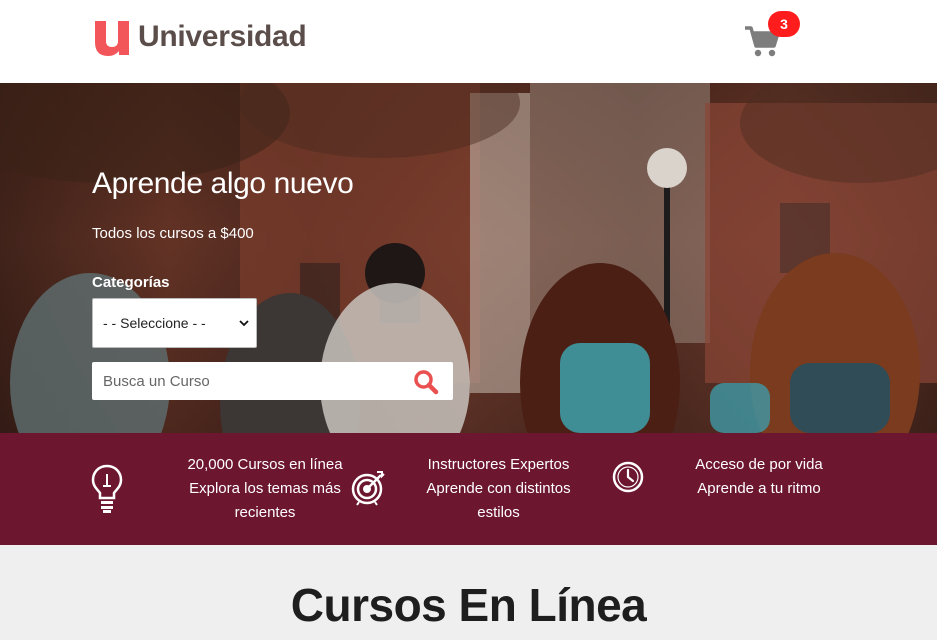 This screenshot has height=640, width=937. Describe the element at coordinates (154, 323) in the screenshot. I see `category-select-value: - - Seleccione - -` at that location.